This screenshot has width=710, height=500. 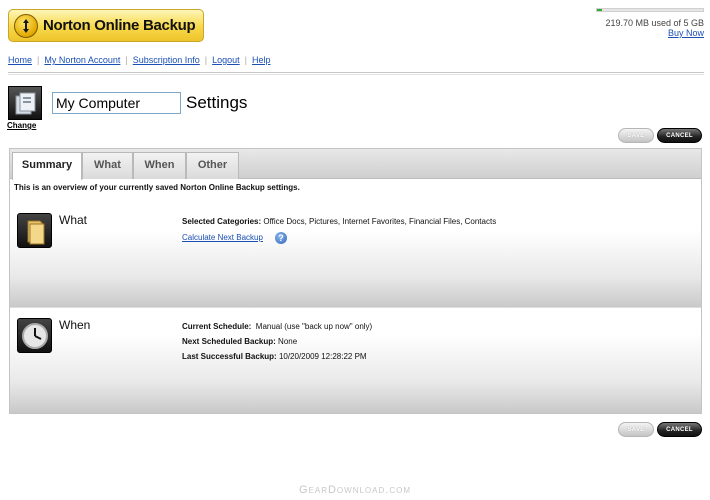 What do you see at coordinates (34, 230) in the screenshot?
I see `folder-icon` at bounding box center [34, 230].